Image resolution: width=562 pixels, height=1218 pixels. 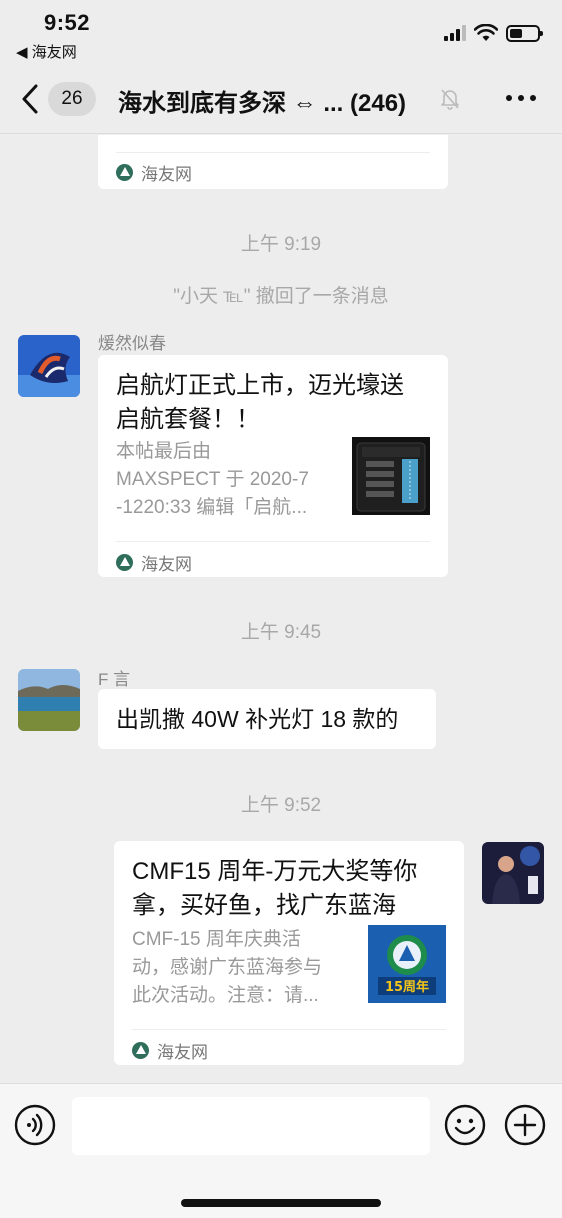 I want to click on my-avatar, so click(x=513, y=873).